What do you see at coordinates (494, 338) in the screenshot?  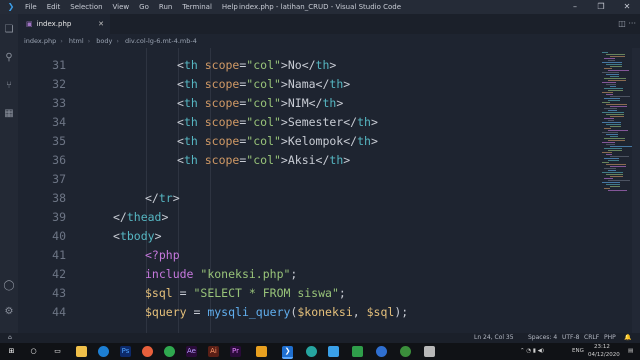 I see `cursor-position: Ln 24, Col 35` at bounding box center [494, 338].